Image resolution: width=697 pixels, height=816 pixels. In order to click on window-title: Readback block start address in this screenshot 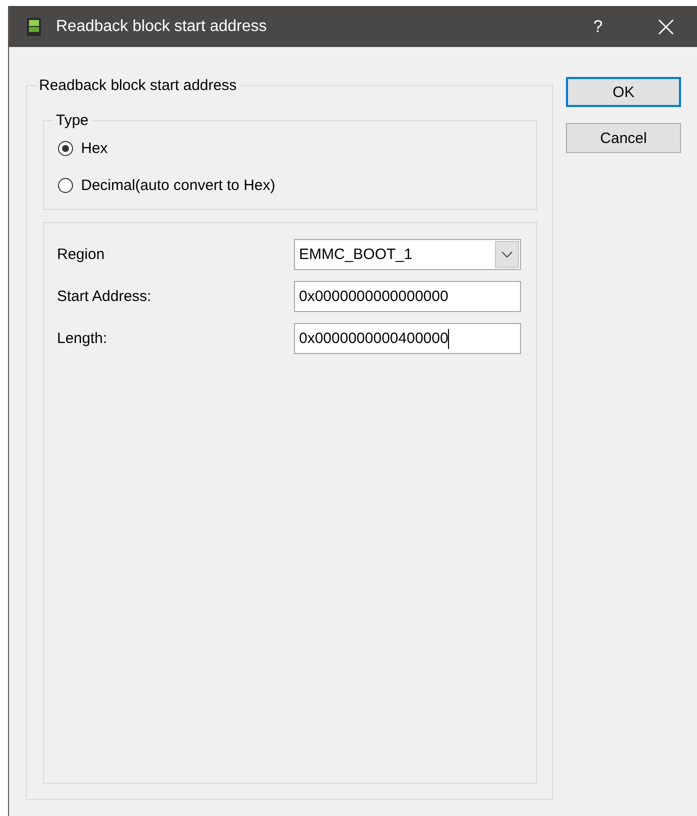, I will do `click(162, 27)`.